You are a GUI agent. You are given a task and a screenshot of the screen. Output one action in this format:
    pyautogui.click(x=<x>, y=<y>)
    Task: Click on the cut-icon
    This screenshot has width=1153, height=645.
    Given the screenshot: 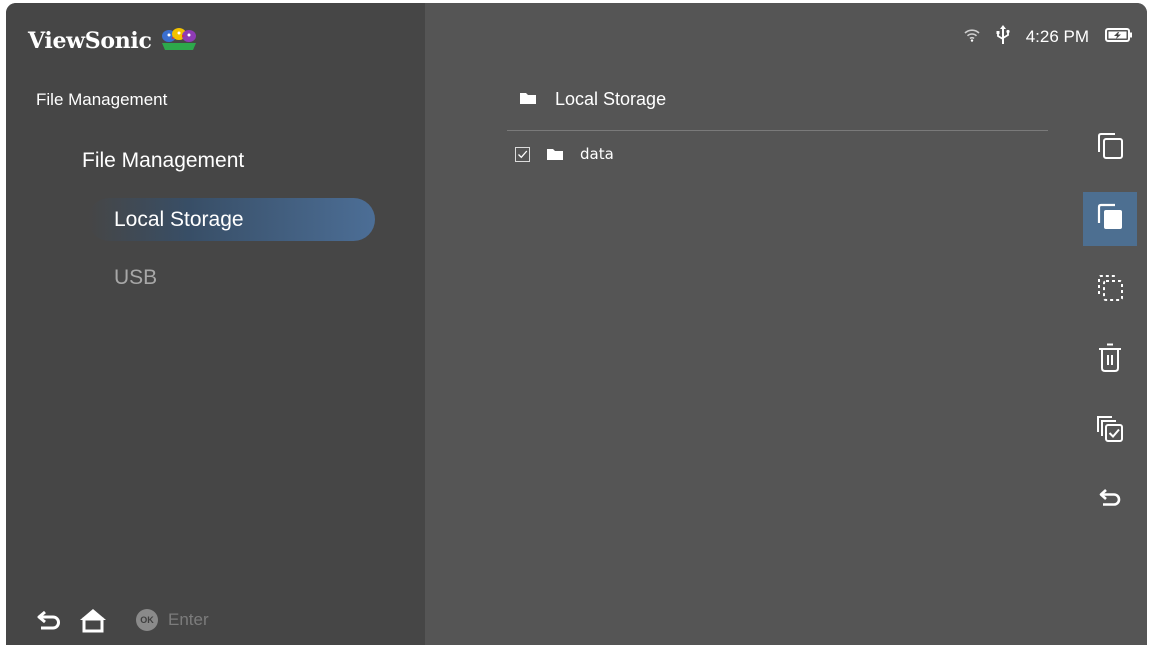 What is the action you would take?
    pyautogui.click(x=1110, y=290)
    